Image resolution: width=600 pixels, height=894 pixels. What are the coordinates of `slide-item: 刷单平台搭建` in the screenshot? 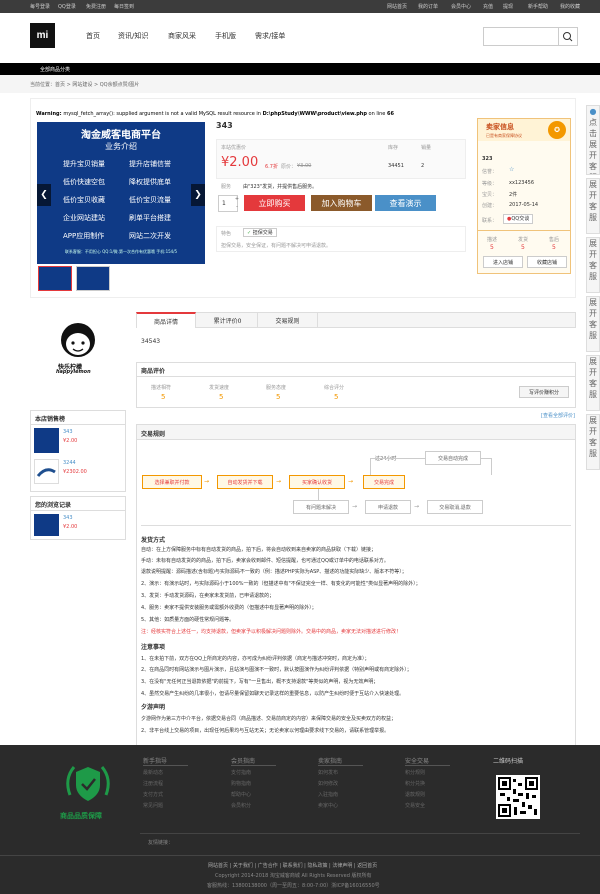 It's located at (150, 218).